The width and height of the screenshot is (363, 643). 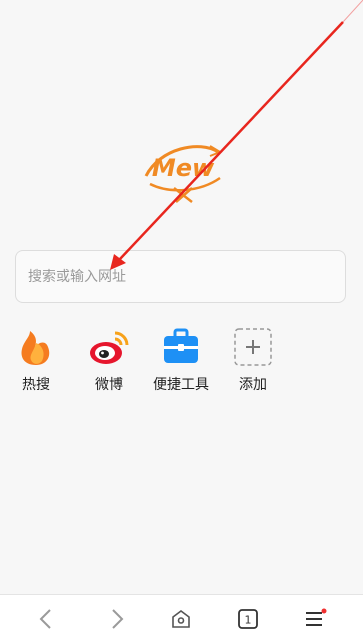 I want to click on forward-button, so click(x=117, y=619).